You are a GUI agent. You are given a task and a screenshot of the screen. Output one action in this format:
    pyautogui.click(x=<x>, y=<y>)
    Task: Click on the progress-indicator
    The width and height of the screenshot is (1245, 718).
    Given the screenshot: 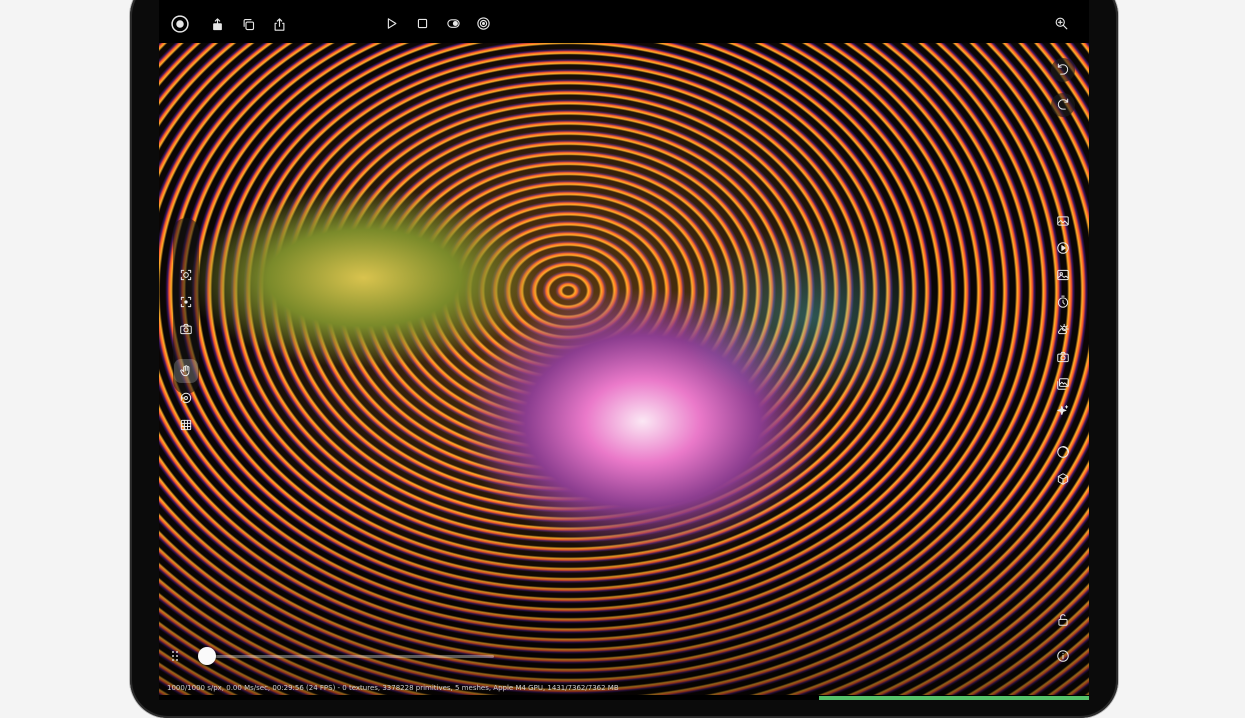 What is the action you would take?
    pyautogui.click(x=954, y=698)
    